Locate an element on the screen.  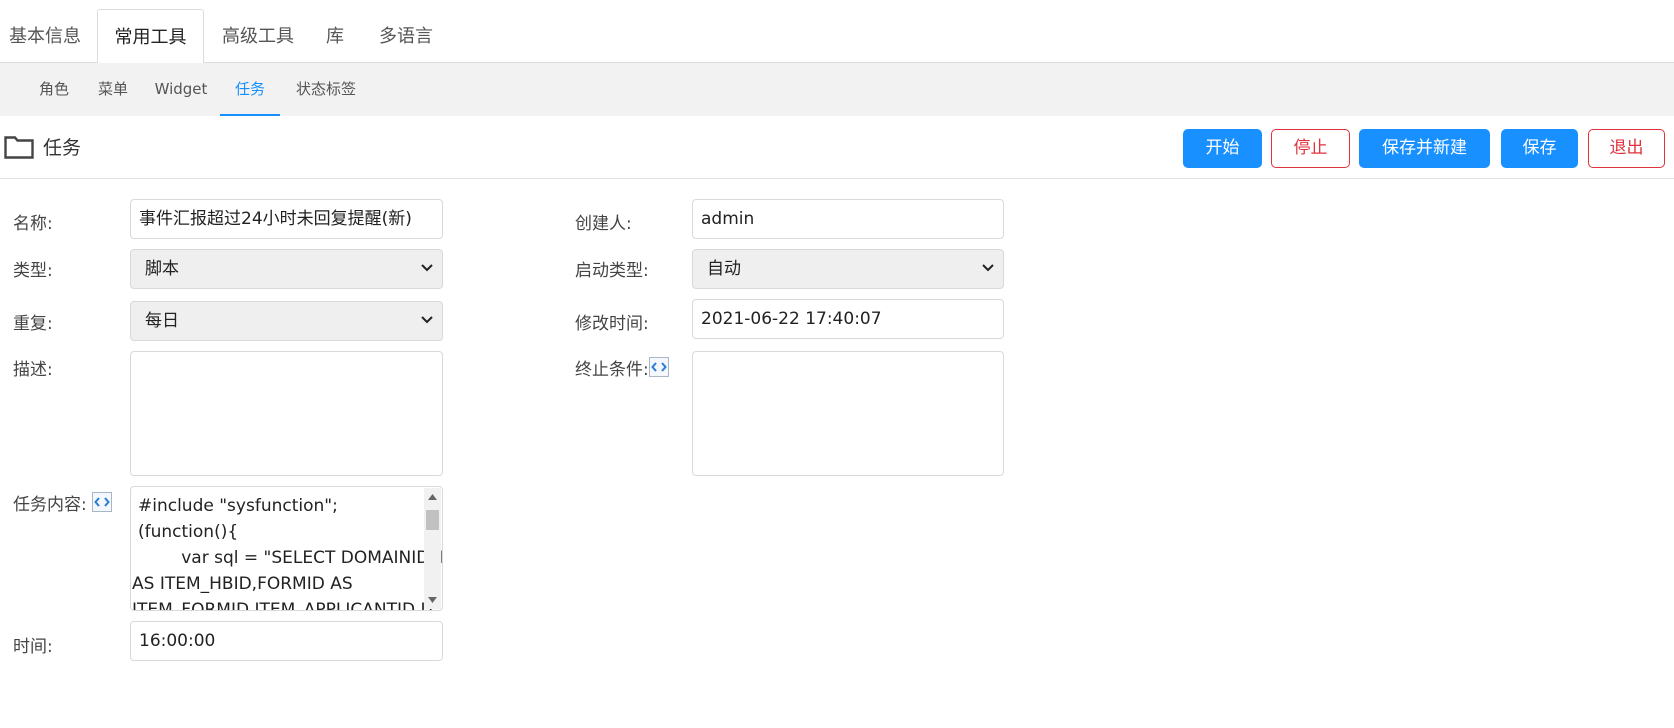
type-select-value: 脚本 is located at coordinates (162, 269).